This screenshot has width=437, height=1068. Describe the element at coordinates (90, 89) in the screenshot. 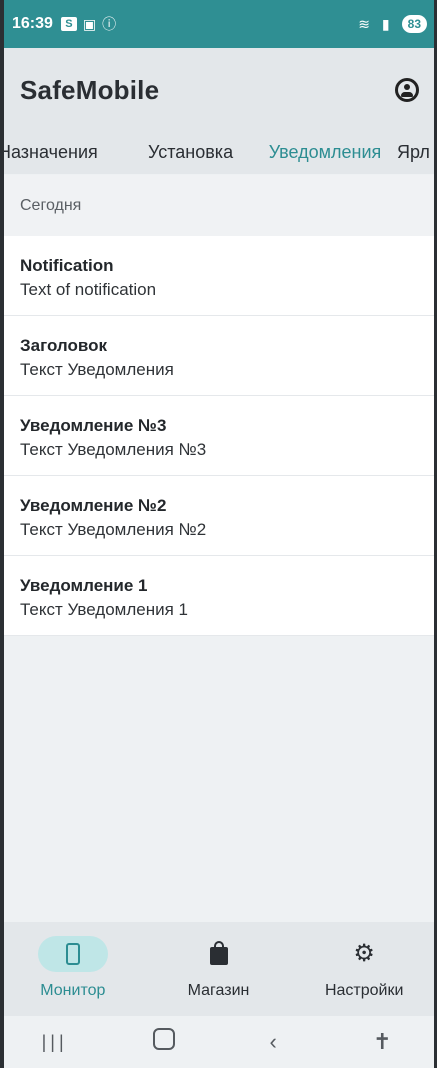

I see `app-title: SafeMobile` at that location.